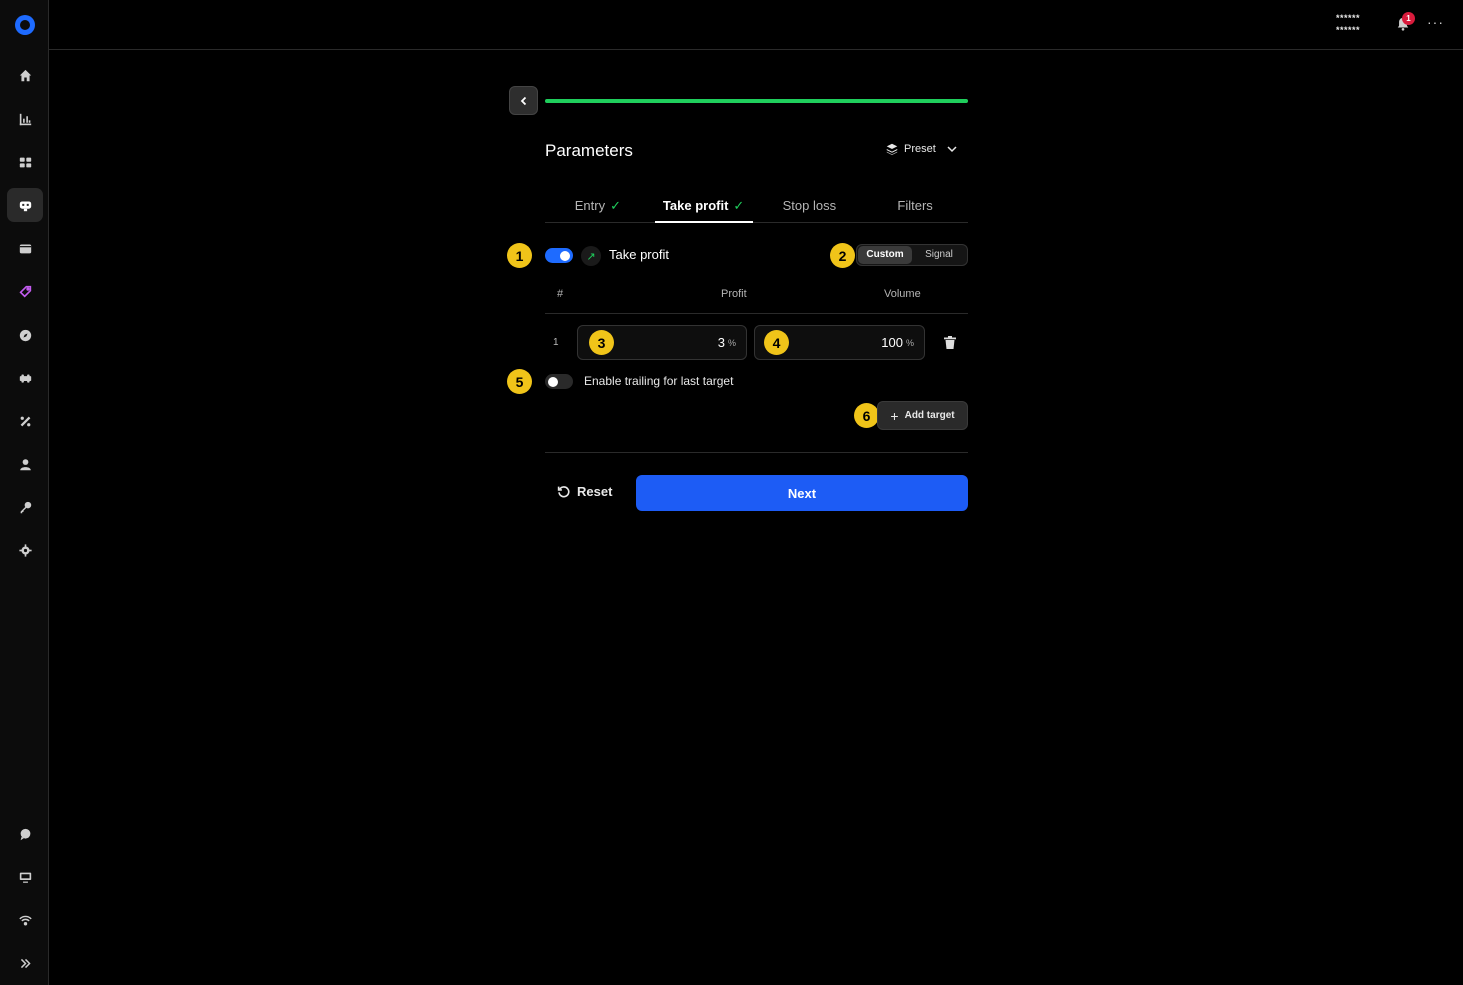 The width and height of the screenshot is (1463, 985). What do you see at coordinates (734, 294) in the screenshot?
I see `column-profit: Profit` at bounding box center [734, 294].